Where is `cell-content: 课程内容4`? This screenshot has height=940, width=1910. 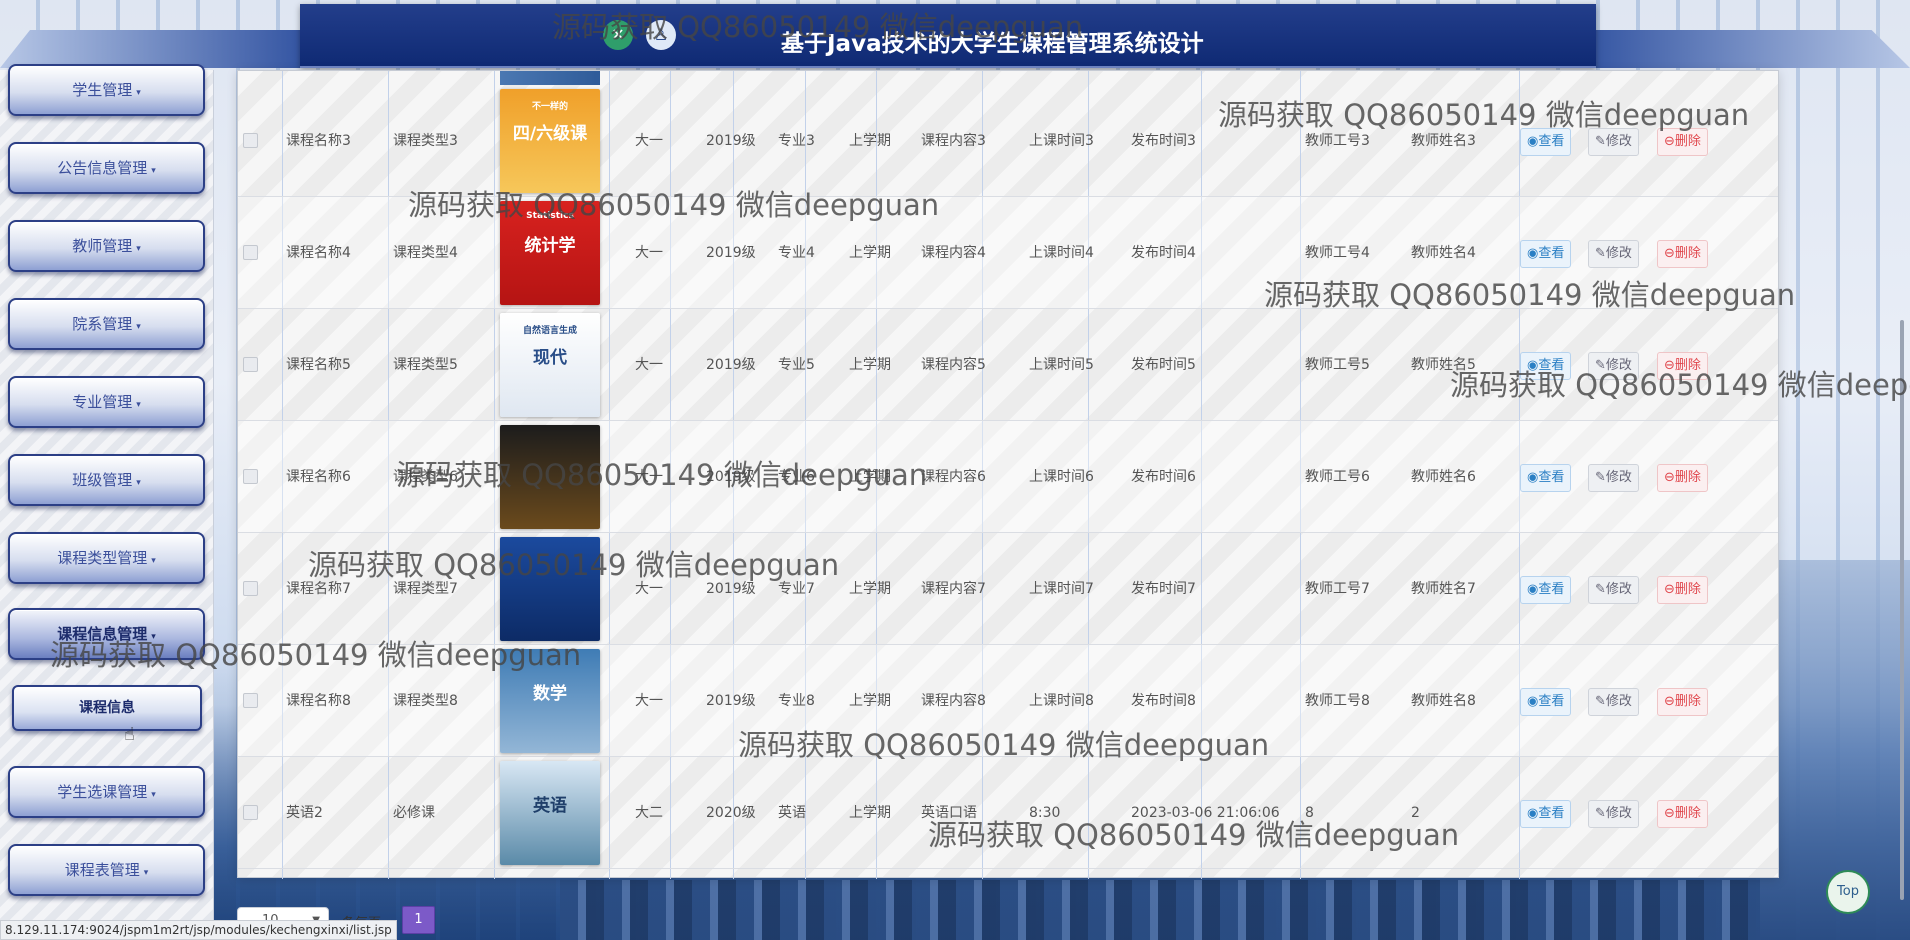
cell-content: 课程内容4 is located at coordinates (953, 253).